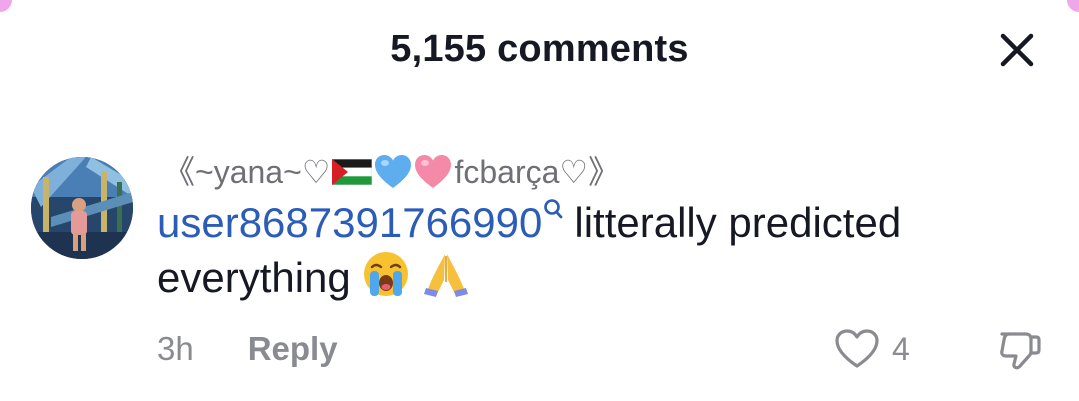  I want to click on pink-heart-icon, so click(433, 171).